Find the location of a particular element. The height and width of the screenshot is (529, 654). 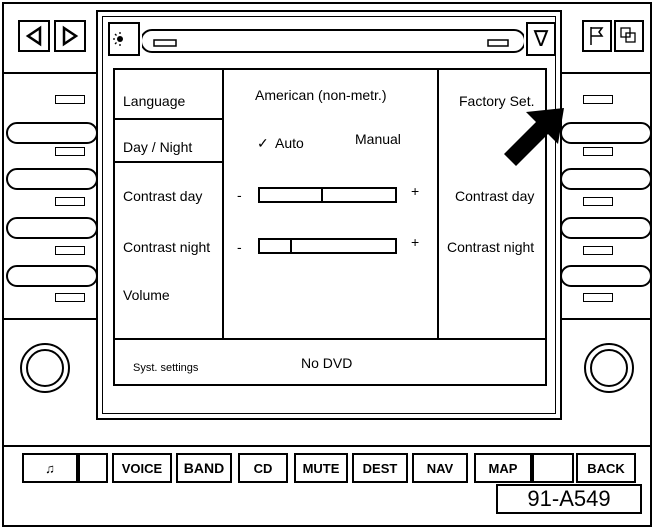

contrast-night-minus: - is located at coordinates (239, 247).